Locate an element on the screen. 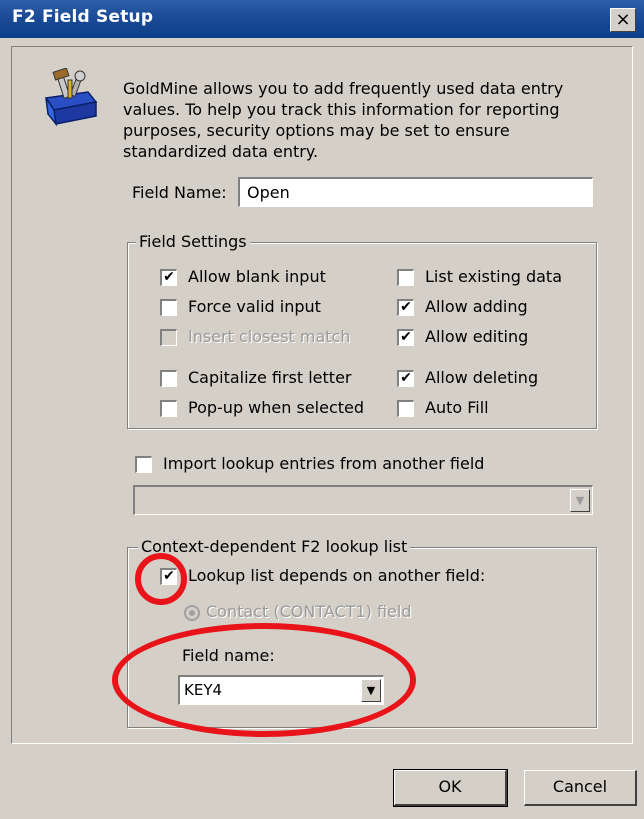 The height and width of the screenshot is (819, 644). contact-field-label: Contact (CONTACT1) field is located at coordinates (309, 611).